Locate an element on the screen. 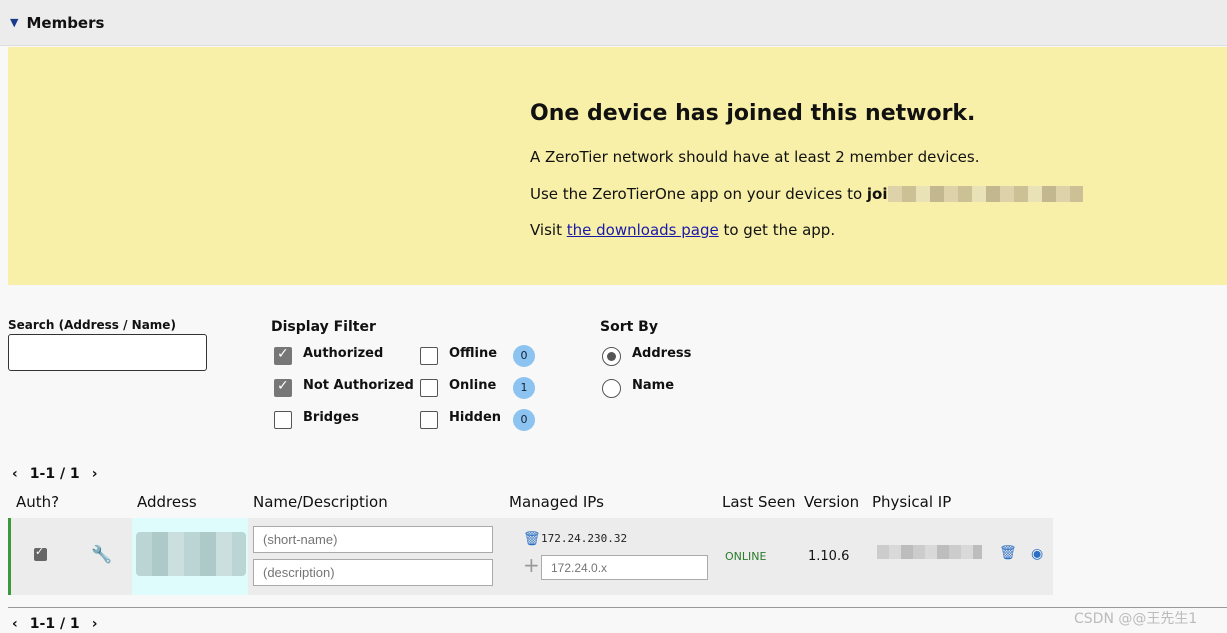 This screenshot has height=633, width=1227. search-label: Search (Address / Name) is located at coordinates (92, 325).